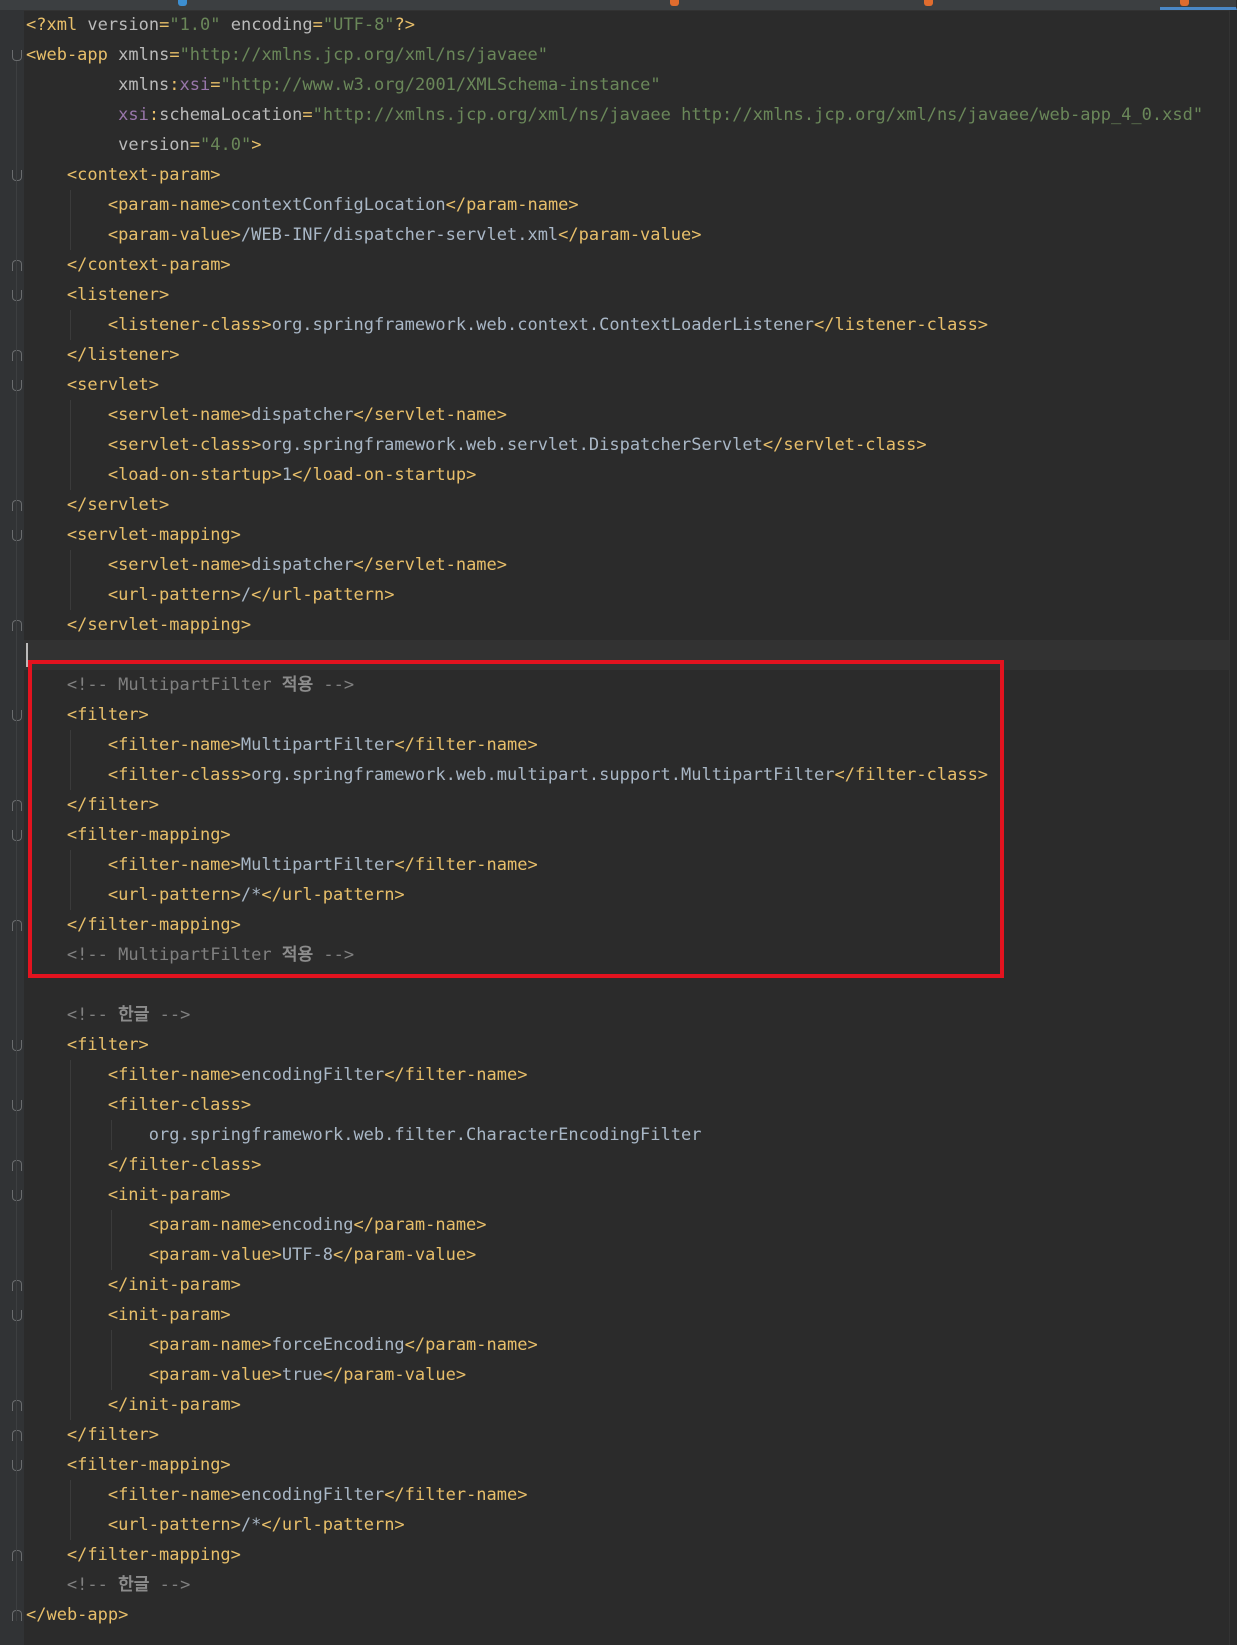 The image size is (1237, 1645). What do you see at coordinates (343, 1345) in the screenshot?
I see `code-line: <param-name>forceEncoding</param-name>` at bounding box center [343, 1345].